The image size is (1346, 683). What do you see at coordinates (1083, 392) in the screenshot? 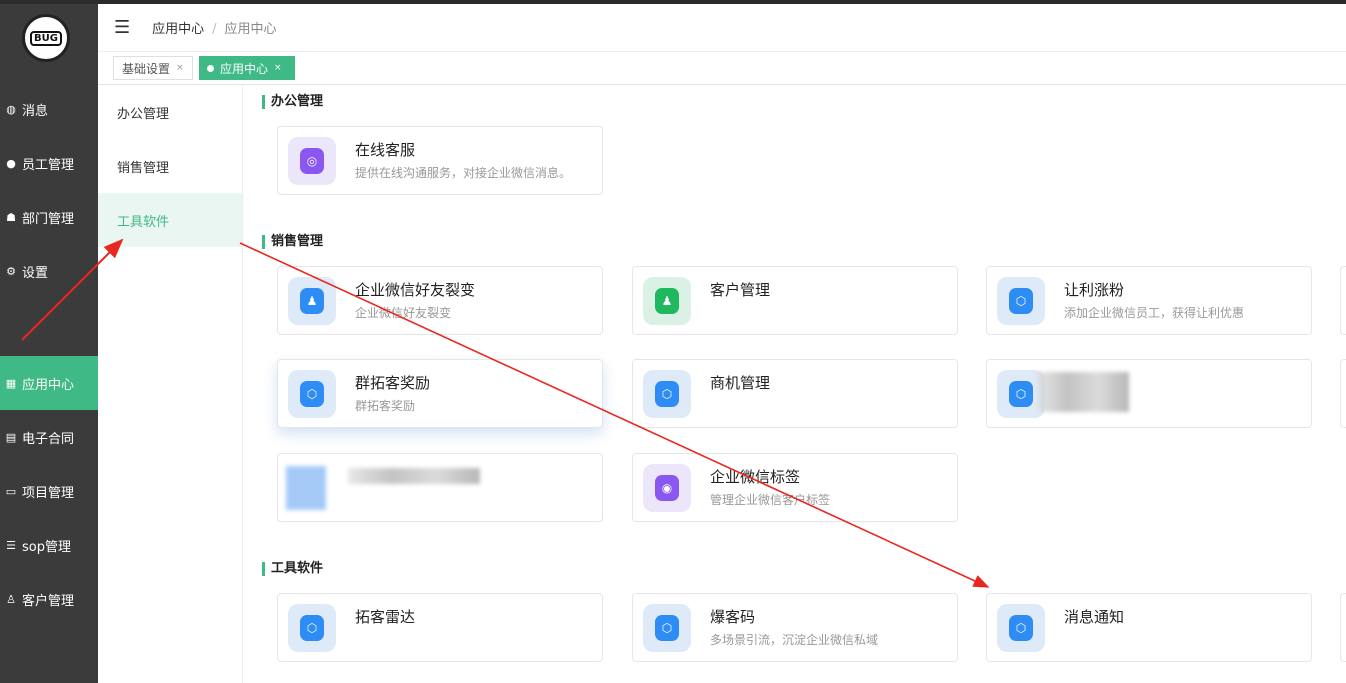
I see `redacted-area` at bounding box center [1083, 392].